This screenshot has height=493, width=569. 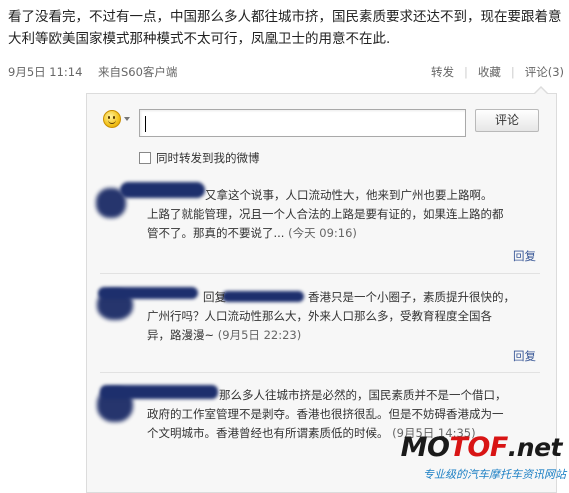 What do you see at coordinates (363, 395) in the screenshot?
I see `comment-line: 那么多人往城市挤是必然的，国民素质并不是一个借口，` at bounding box center [363, 395].